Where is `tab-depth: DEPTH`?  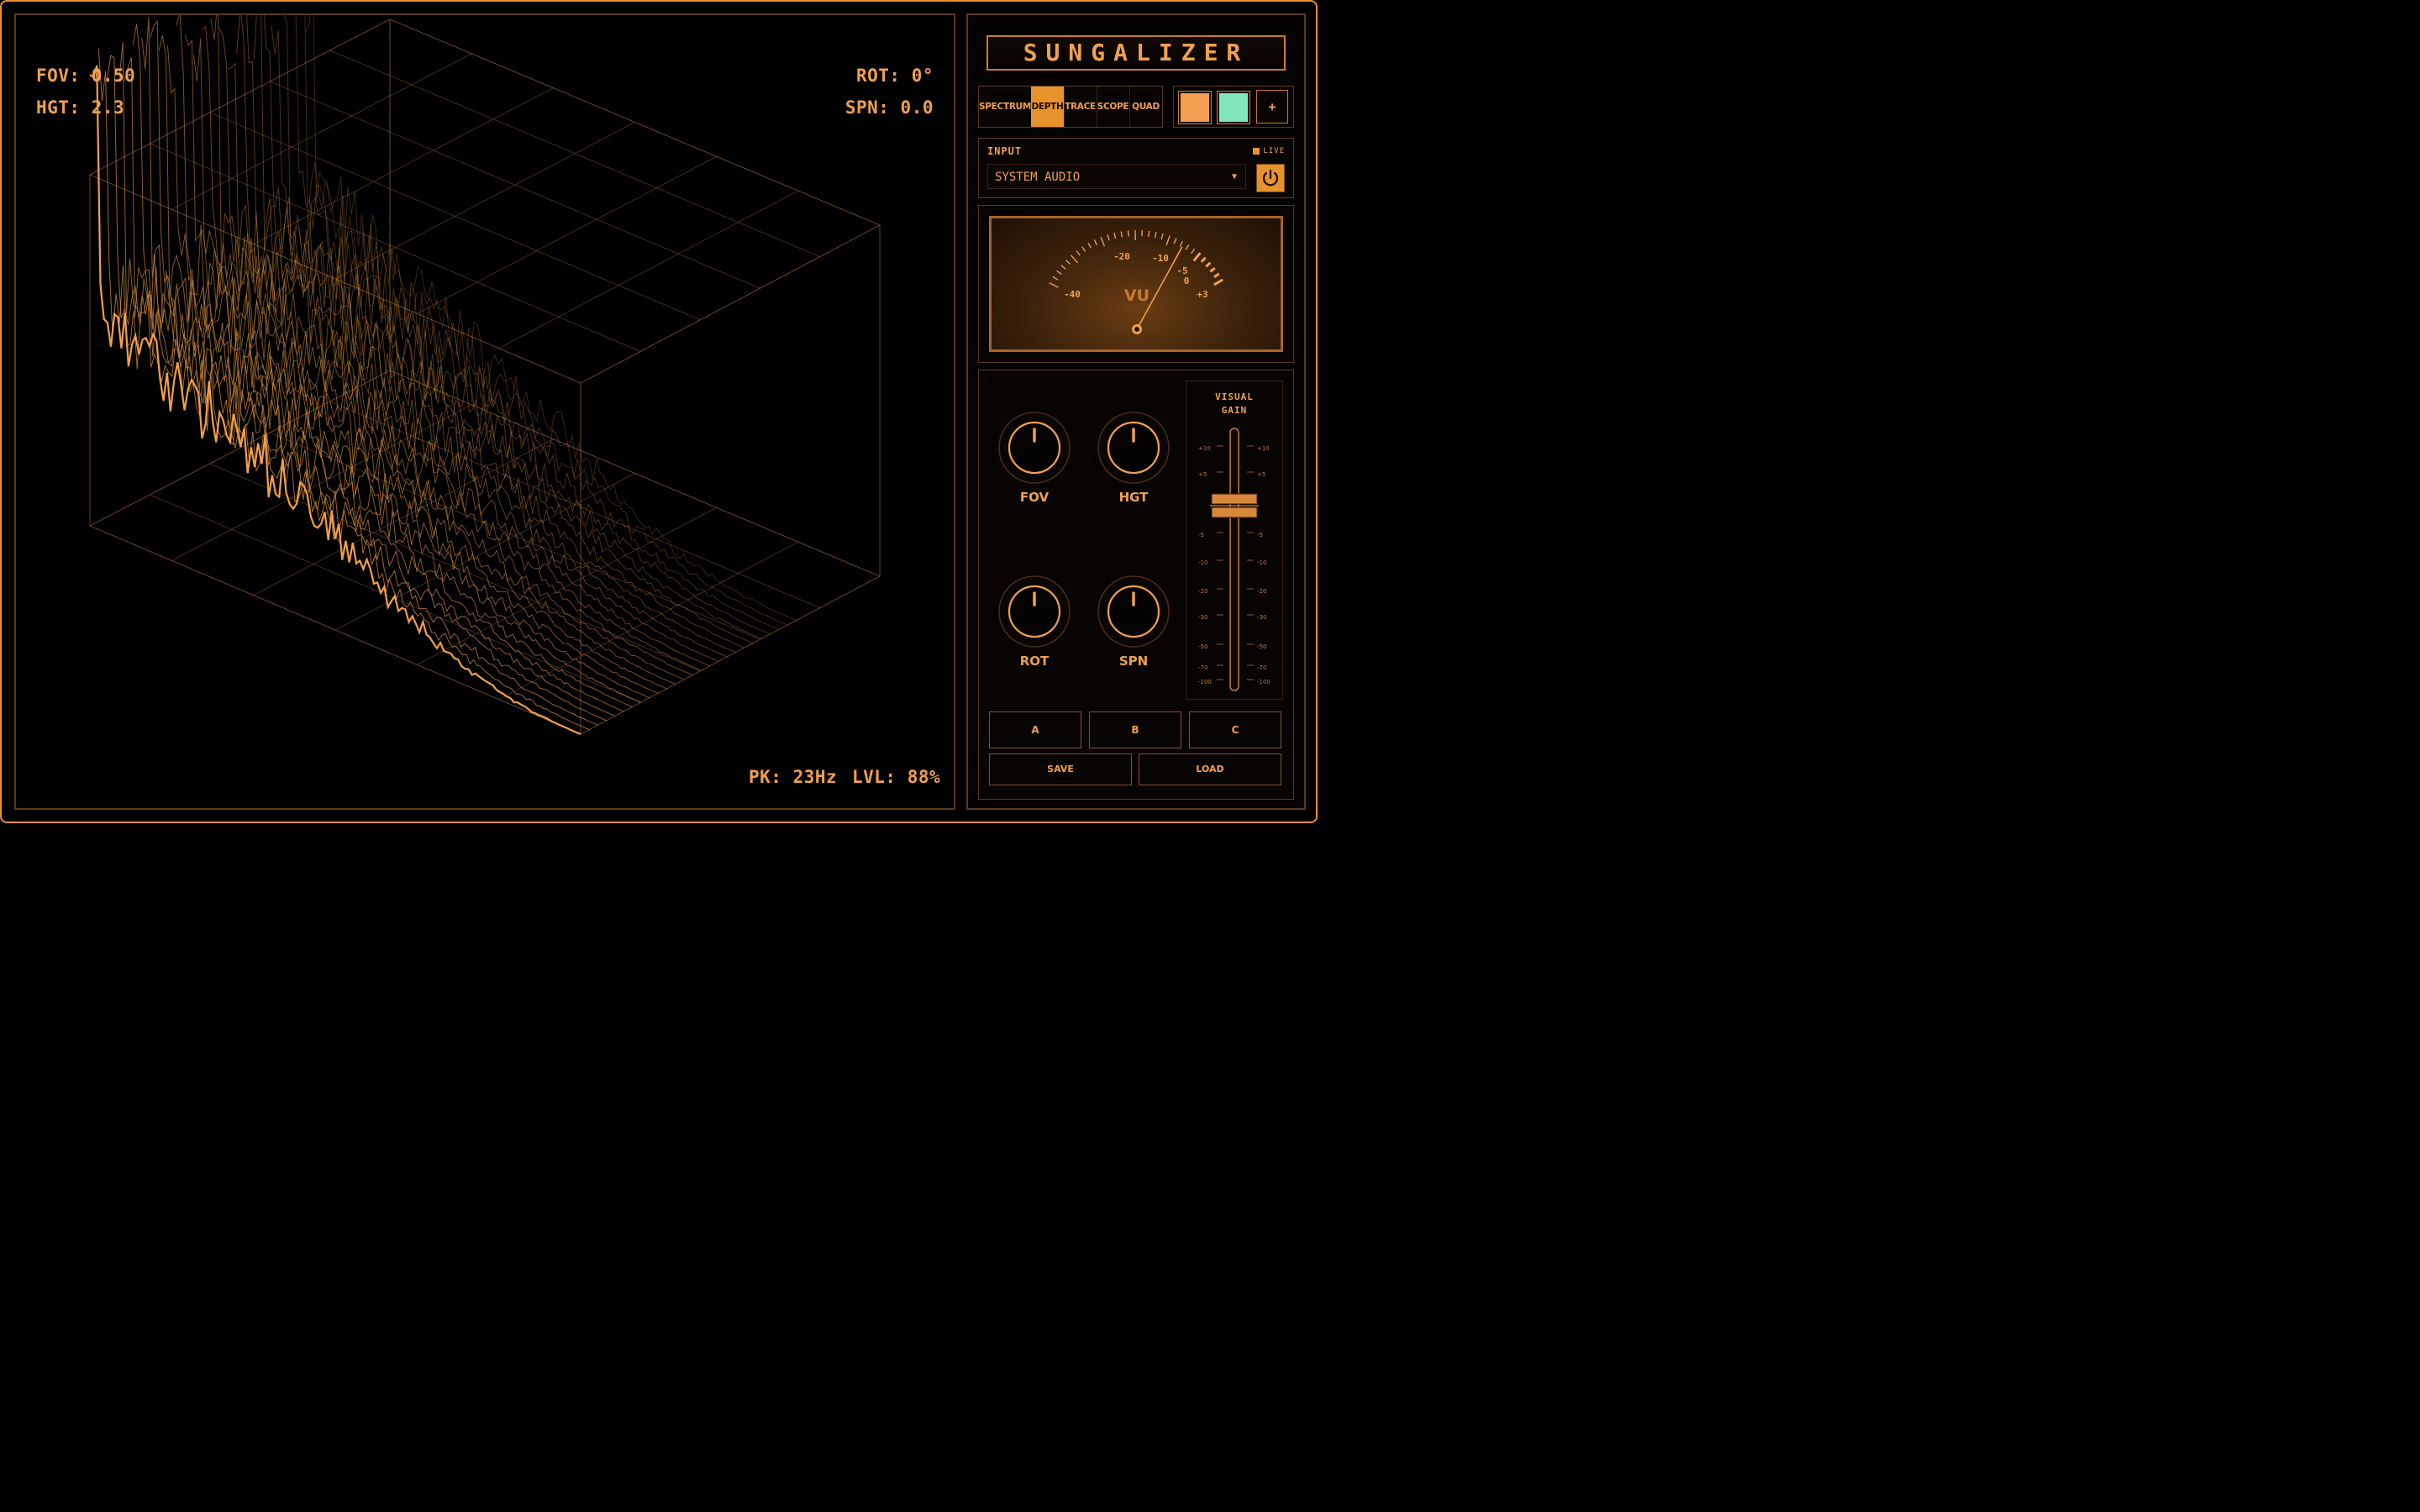 tab-depth: DEPTH is located at coordinates (1048, 107).